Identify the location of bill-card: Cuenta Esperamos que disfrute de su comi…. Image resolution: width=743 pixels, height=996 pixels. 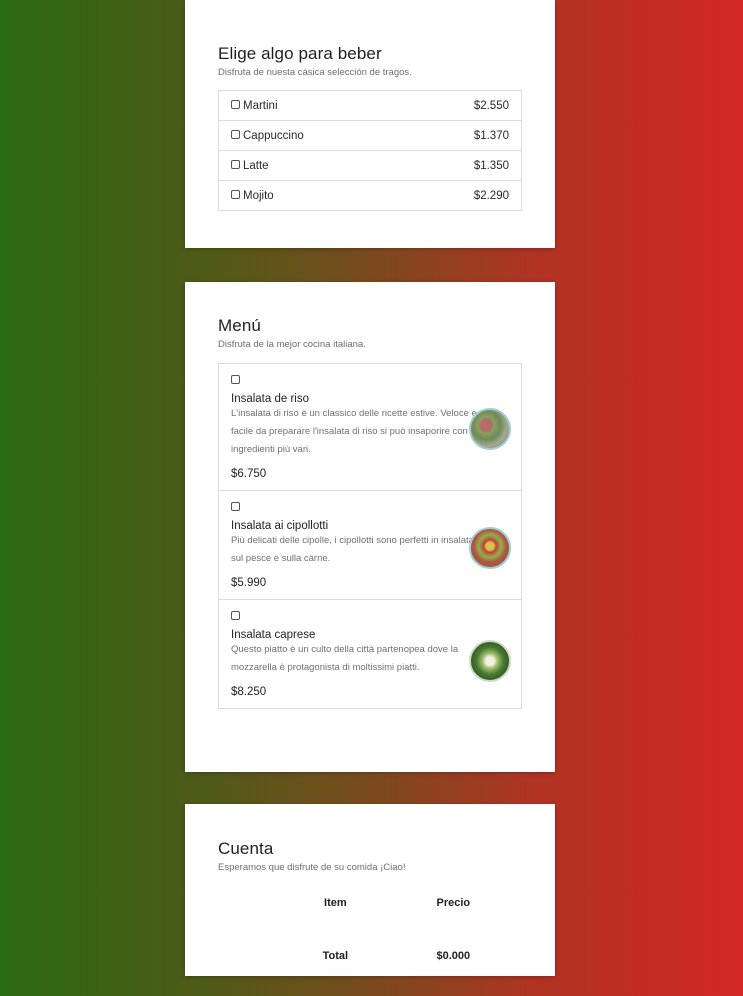
(370, 890).